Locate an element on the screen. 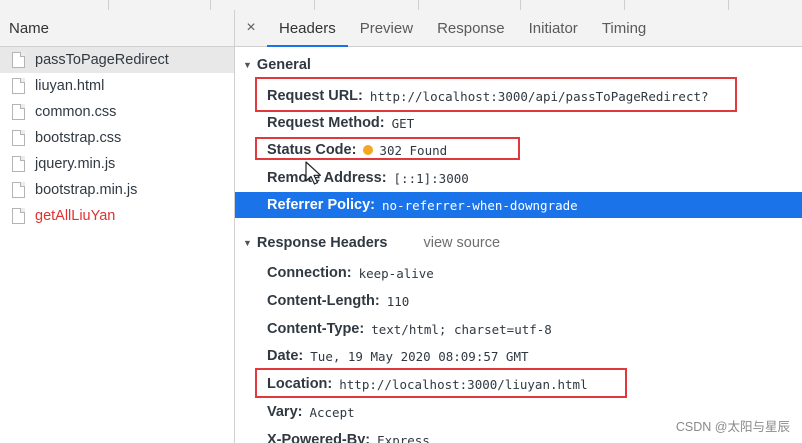 Image resolution: width=802 pixels, height=443 pixels. header-key: Request Method: is located at coordinates (326, 123).